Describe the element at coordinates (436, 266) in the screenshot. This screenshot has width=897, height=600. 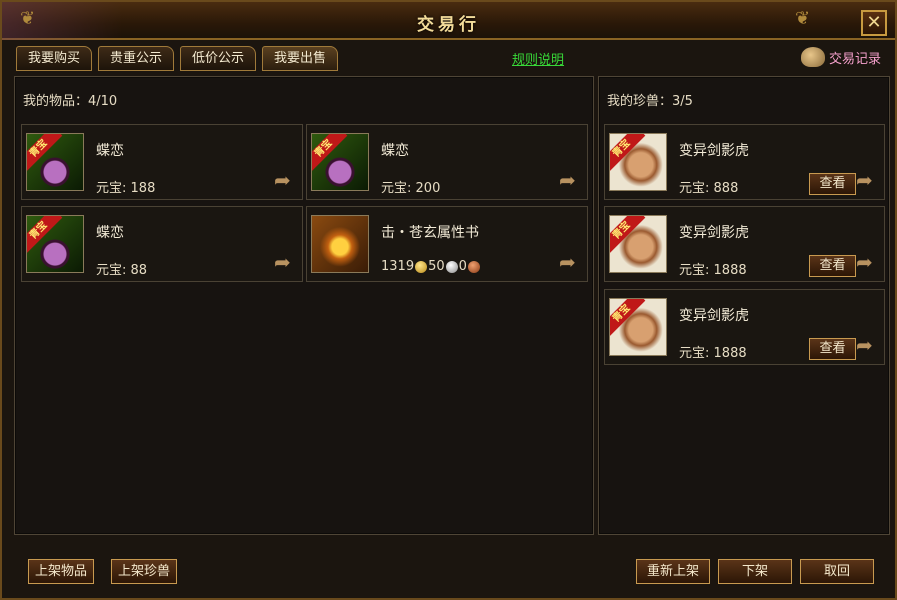
I see `silver-amount: 50` at that location.